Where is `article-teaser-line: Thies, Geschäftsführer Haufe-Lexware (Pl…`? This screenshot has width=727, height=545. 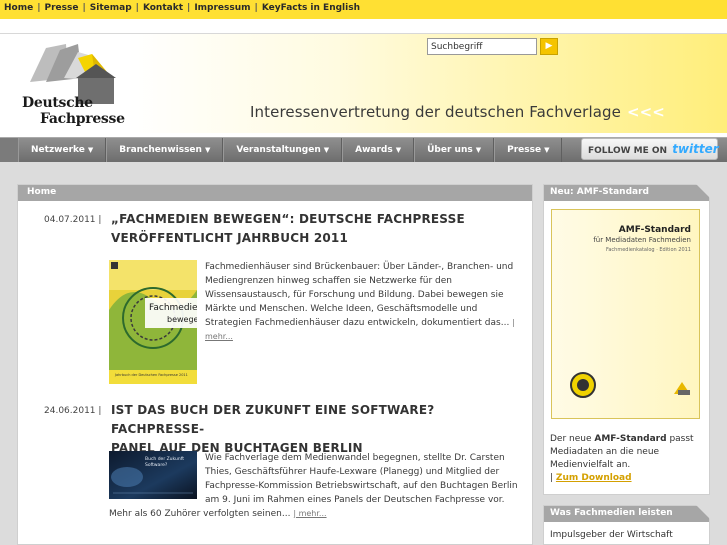 article-teaser-line: Thies, Geschäftsführer Haufe-Lexware (Pl… is located at coordinates (352, 472).